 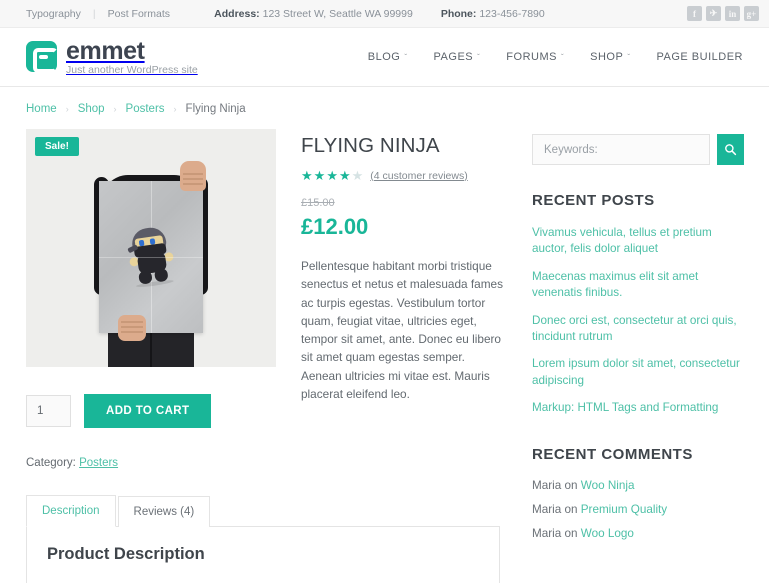 I want to click on nav-item-forums: FORUMS ˇ, so click(x=535, y=57).